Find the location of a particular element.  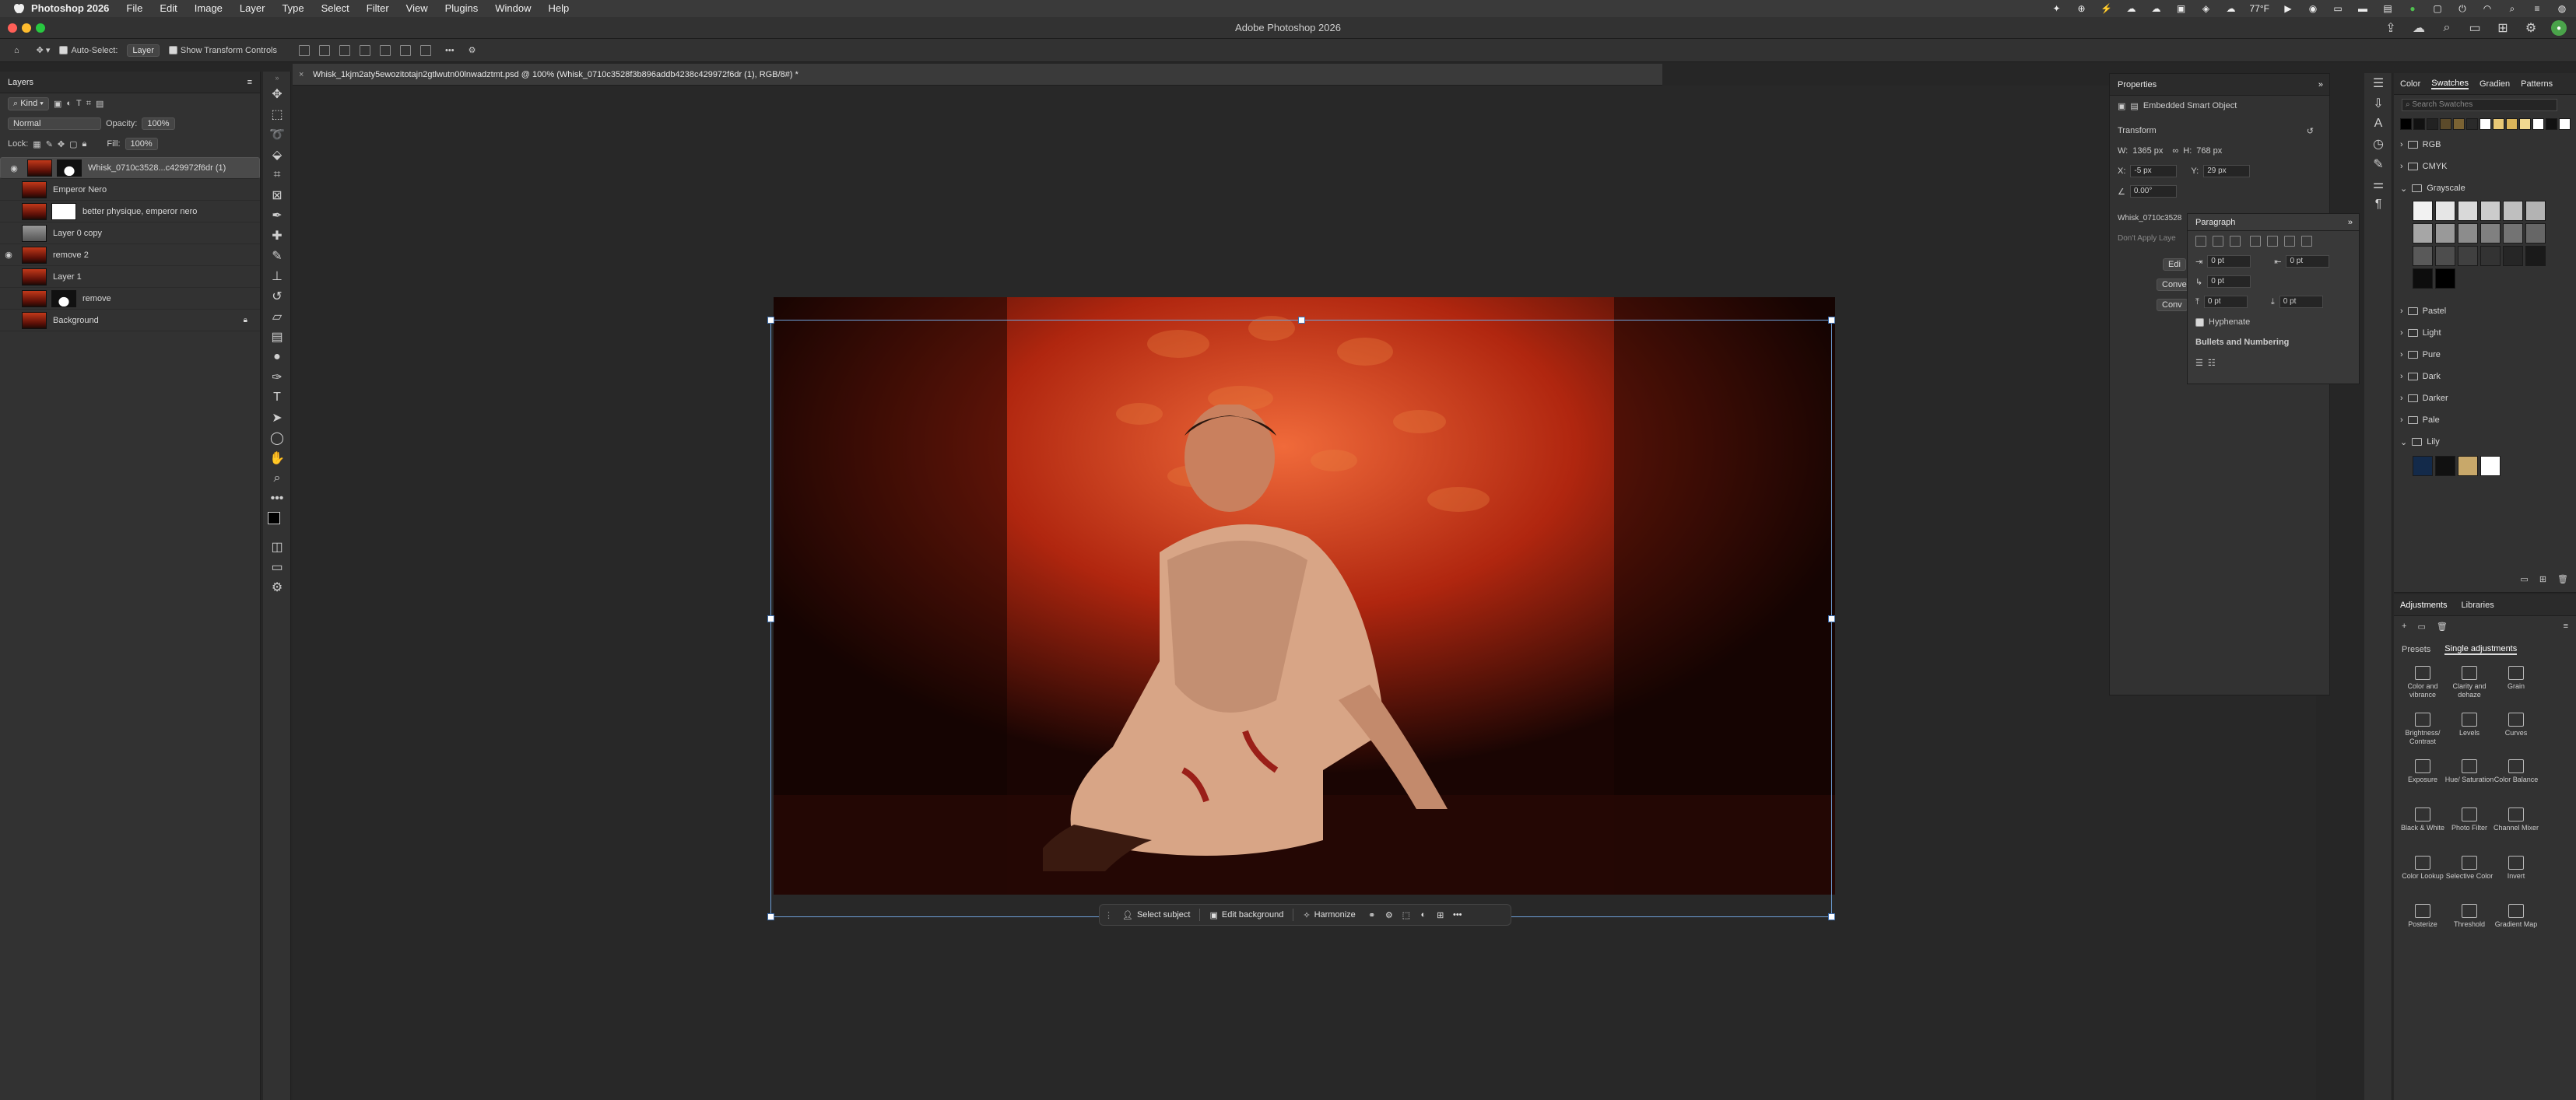

edit-background-button: ▣ Edit background is located at coordinates (1247, 914).